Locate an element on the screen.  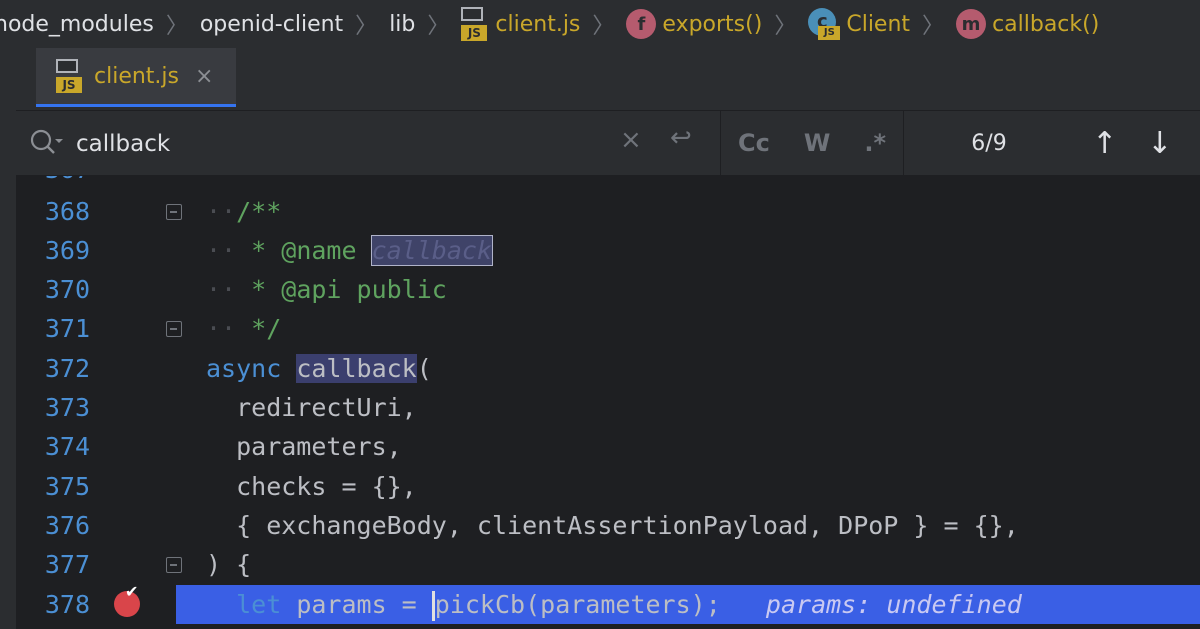
breadcrumb-label: openid-client is located at coordinates (271, 24).